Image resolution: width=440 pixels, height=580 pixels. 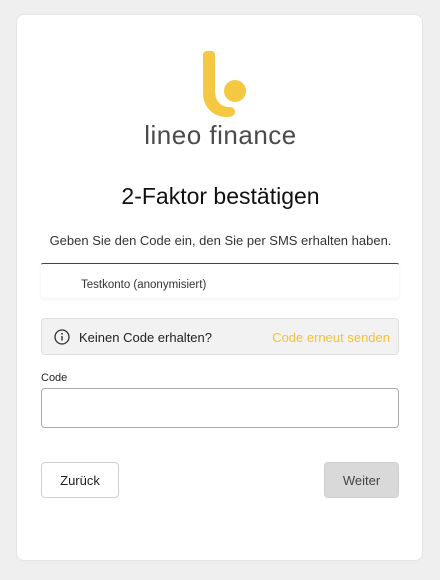 I want to click on info-icon, so click(x=62, y=337).